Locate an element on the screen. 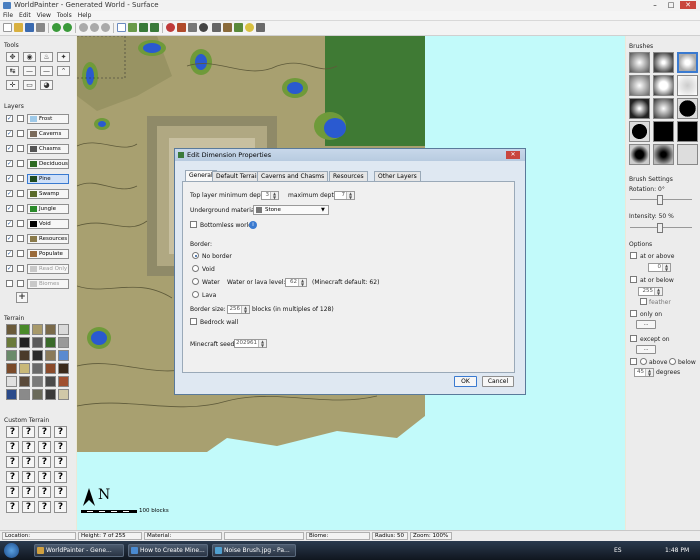  layer-button: Frost is located at coordinates (48, 119).